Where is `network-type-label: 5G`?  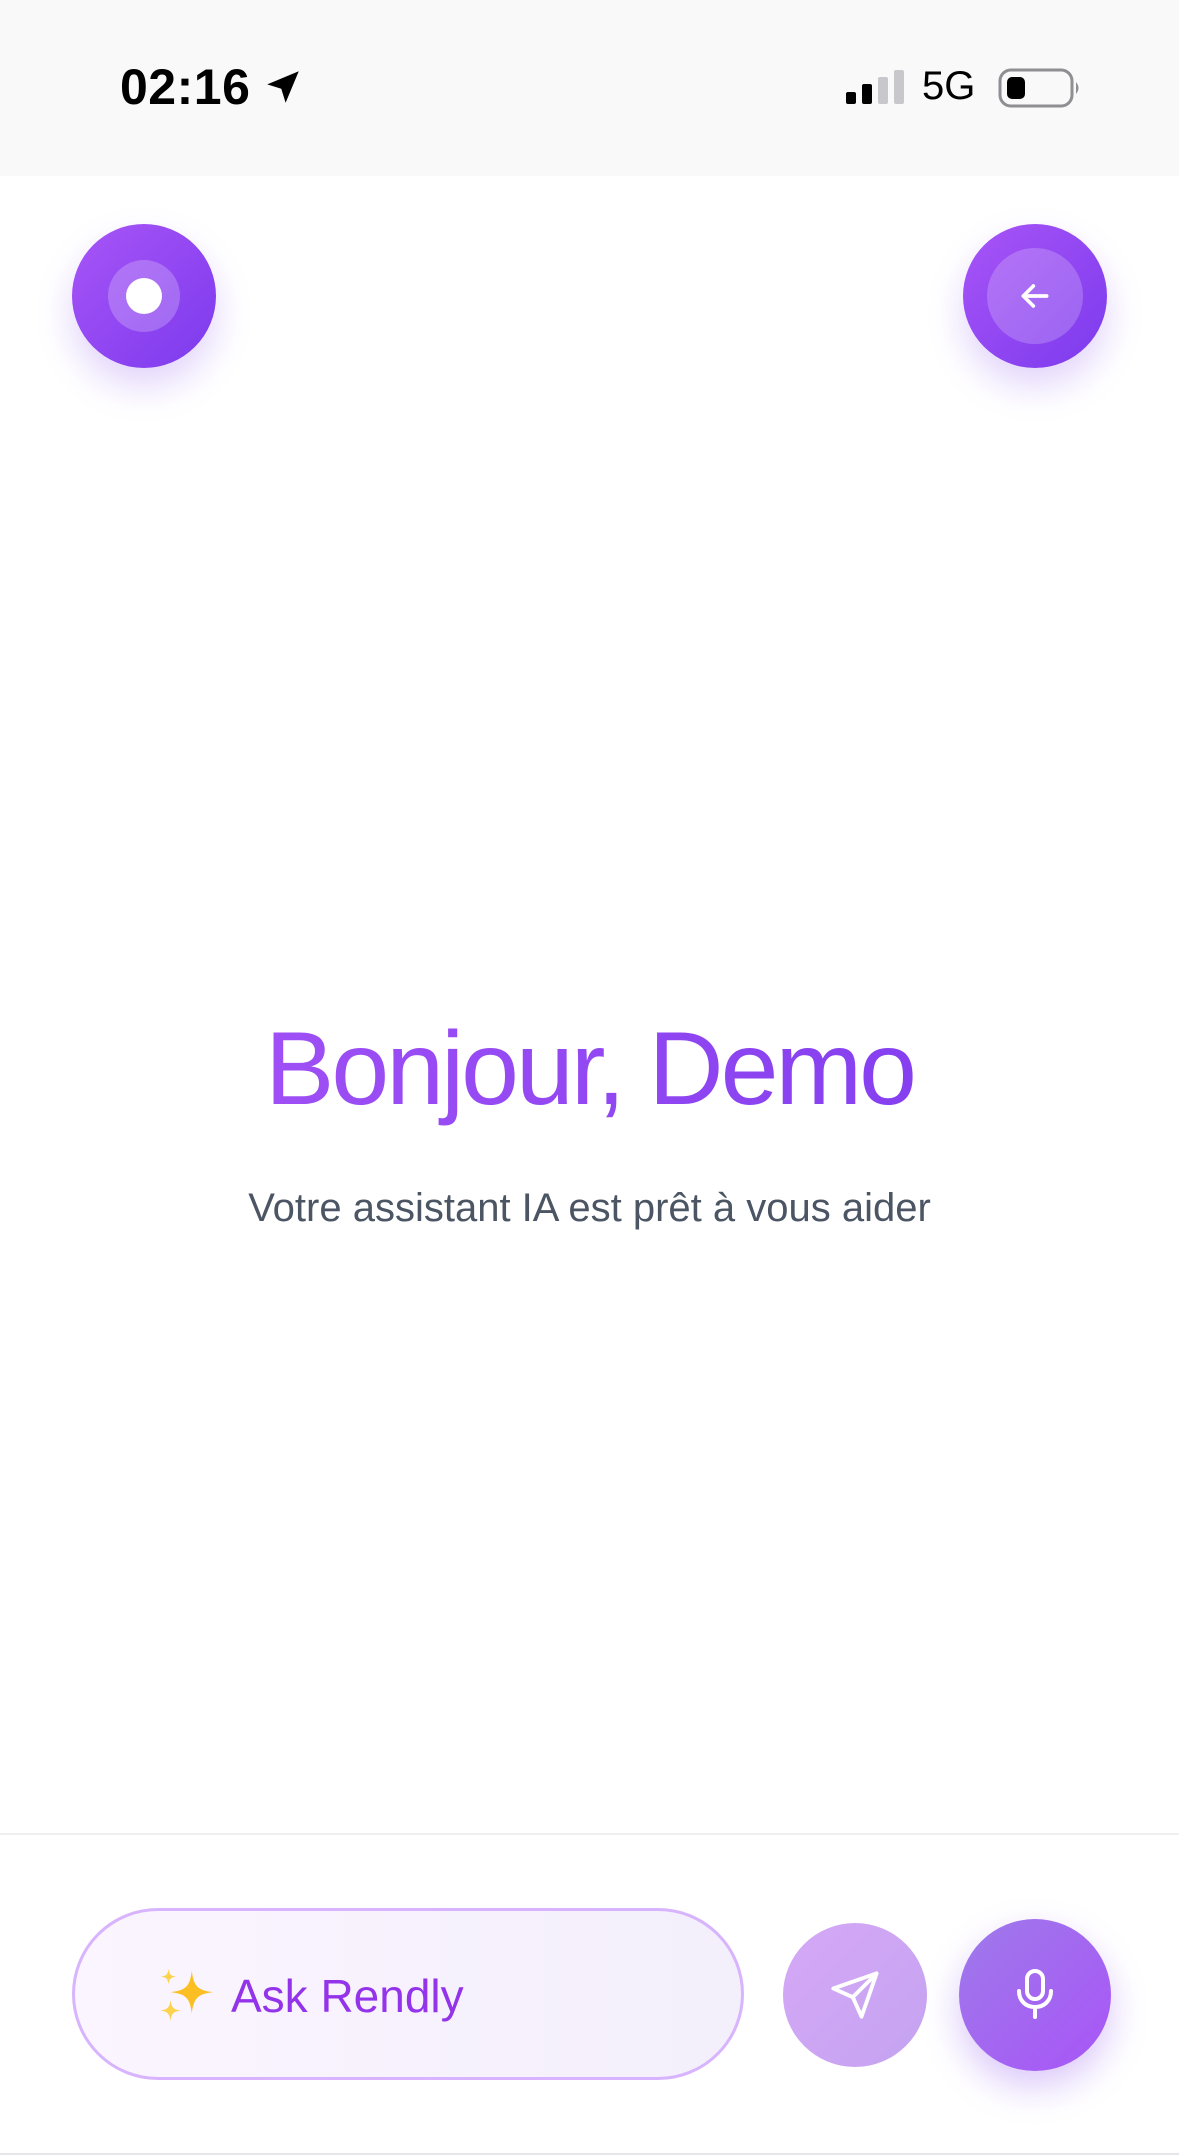
network-type-label: 5G is located at coordinates (949, 86).